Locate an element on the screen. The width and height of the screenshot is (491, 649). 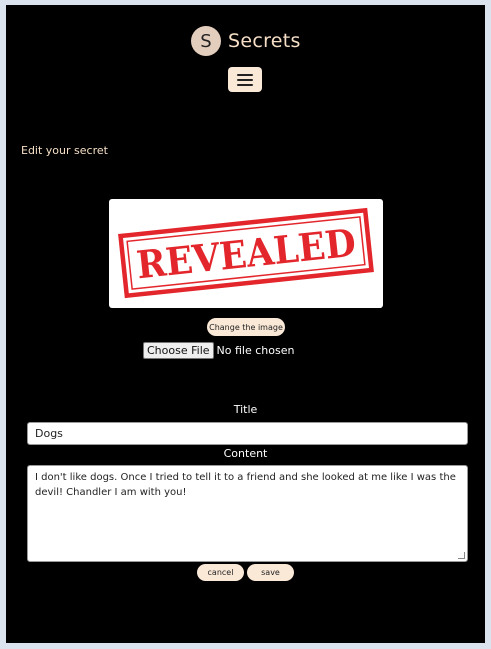
choose-file-button: Choose File is located at coordinates (178, 350).